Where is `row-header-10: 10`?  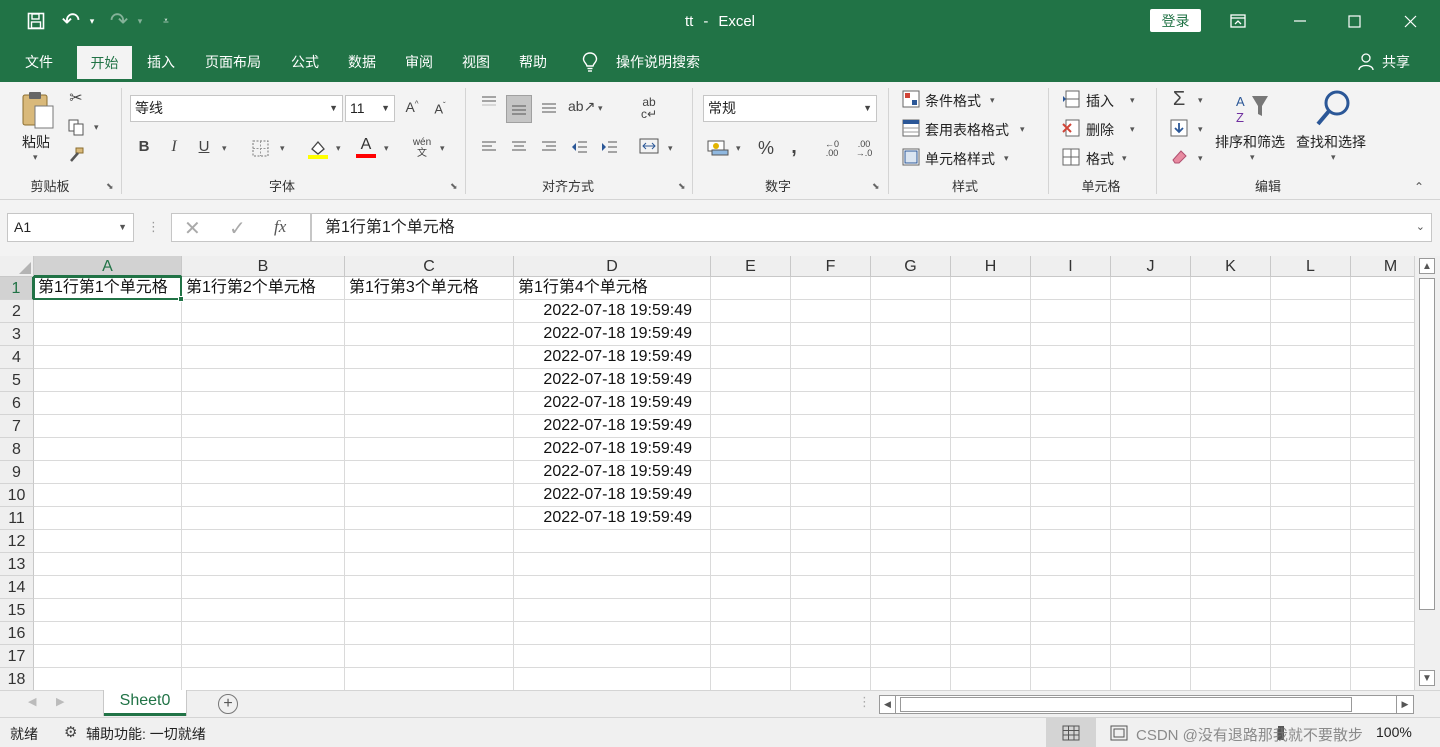 row-header-10: 10 is located at coordinates (17, 495).